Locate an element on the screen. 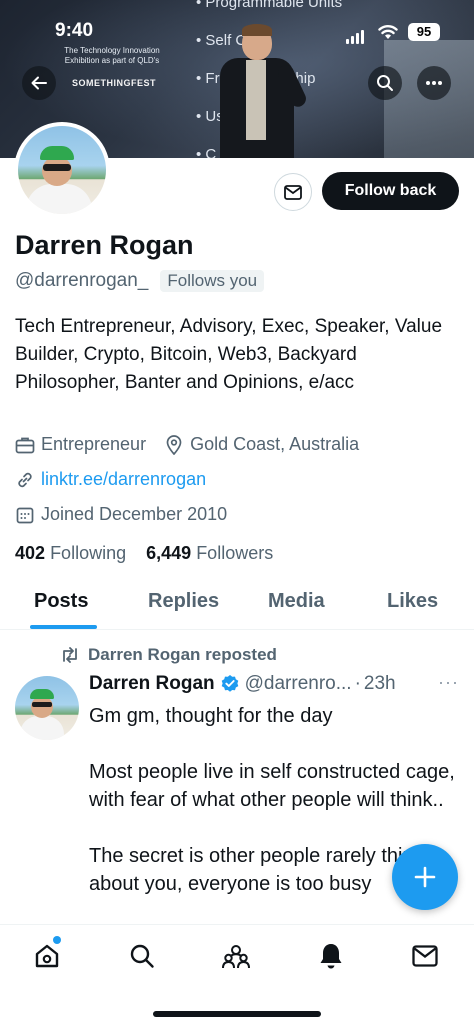 Image resolution: width=474 pixels, height=1026 pixels. profile-avatar is located at coordinates (62, 170).